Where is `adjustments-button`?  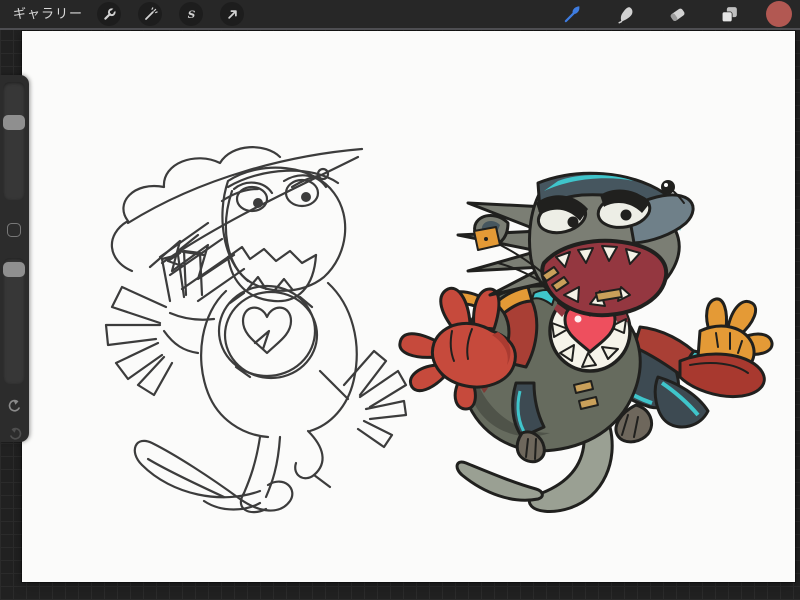
adjustments-button is located at coordinates (150, 14).